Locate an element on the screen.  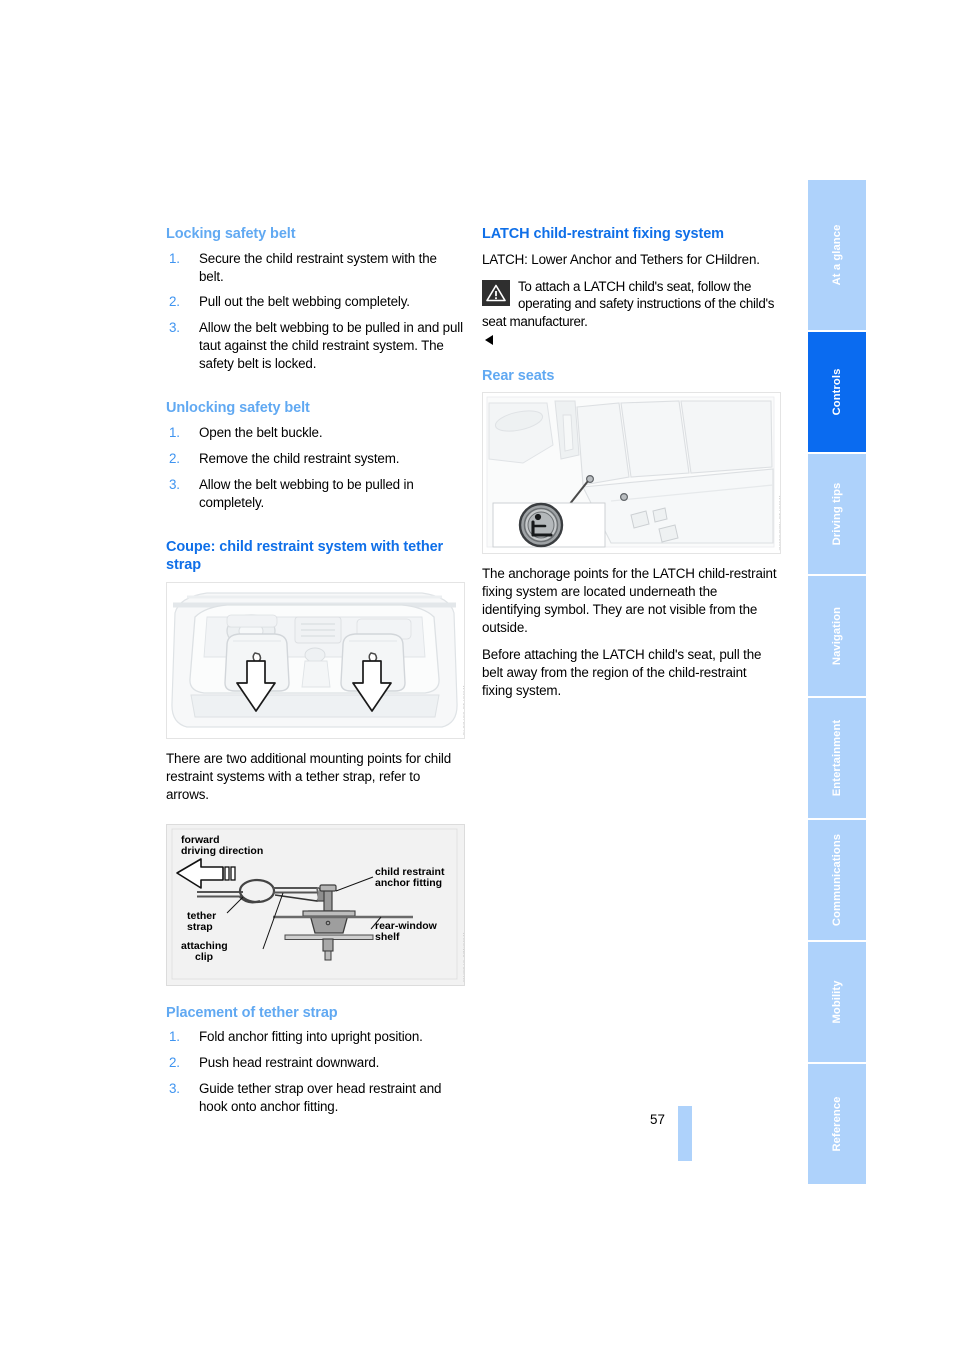
tab-navigation: Navigation is located at coordinates (837, 636).